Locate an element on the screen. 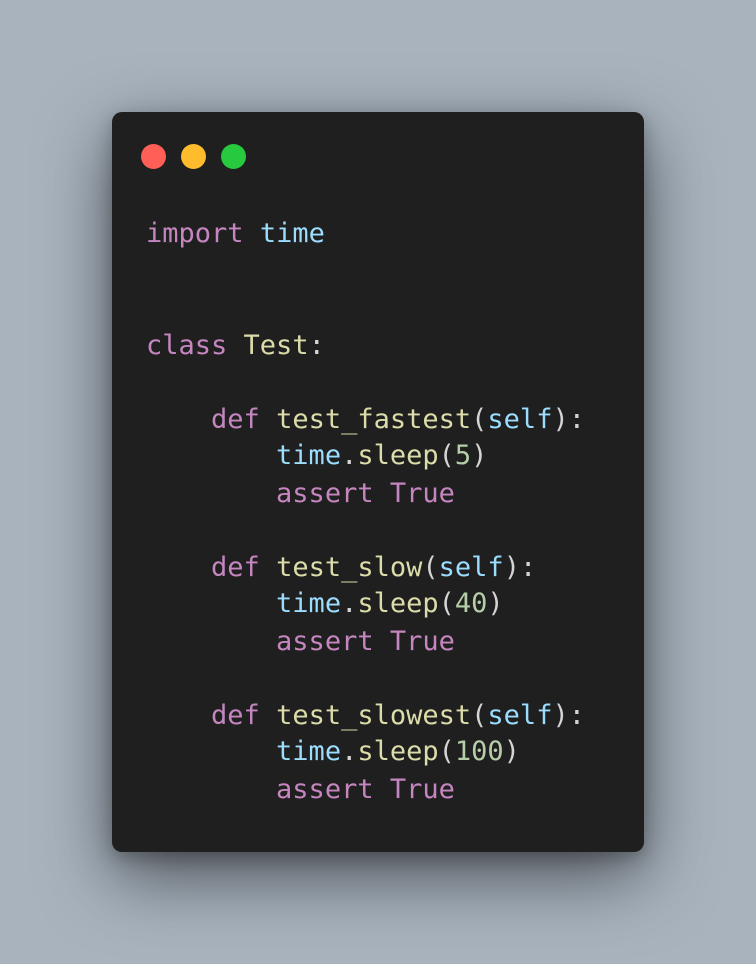 The image size is (756, 964). code-line-10: time.sleep(100) is located at coordinates (333, 752).